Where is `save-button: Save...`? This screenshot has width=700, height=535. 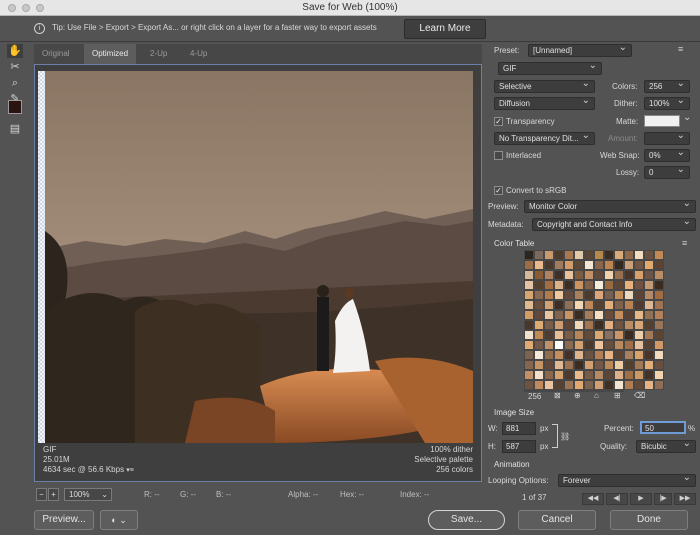
save-button: Save... is located at coordinates (466, 520).